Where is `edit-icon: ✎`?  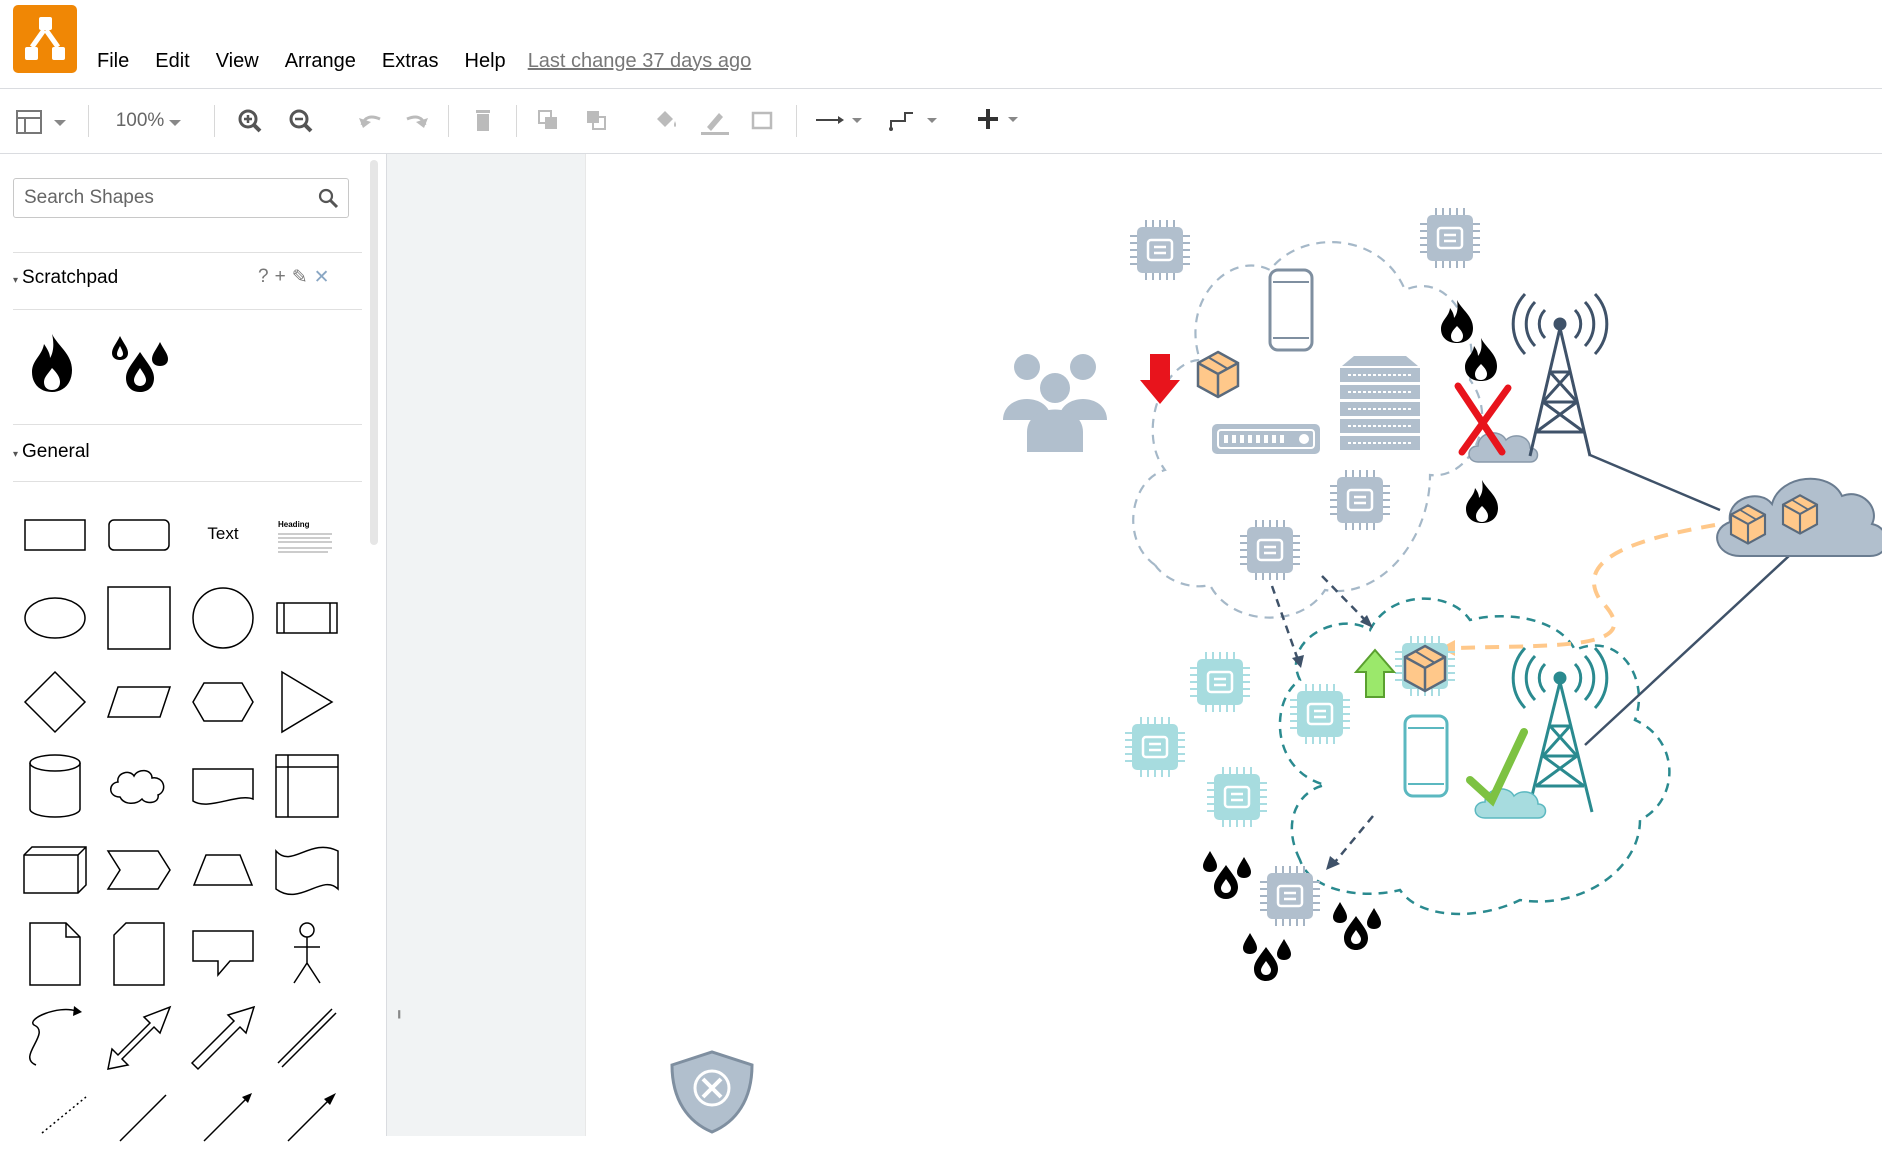
edit-icon: ✎ is located at coordinates (300, 277).